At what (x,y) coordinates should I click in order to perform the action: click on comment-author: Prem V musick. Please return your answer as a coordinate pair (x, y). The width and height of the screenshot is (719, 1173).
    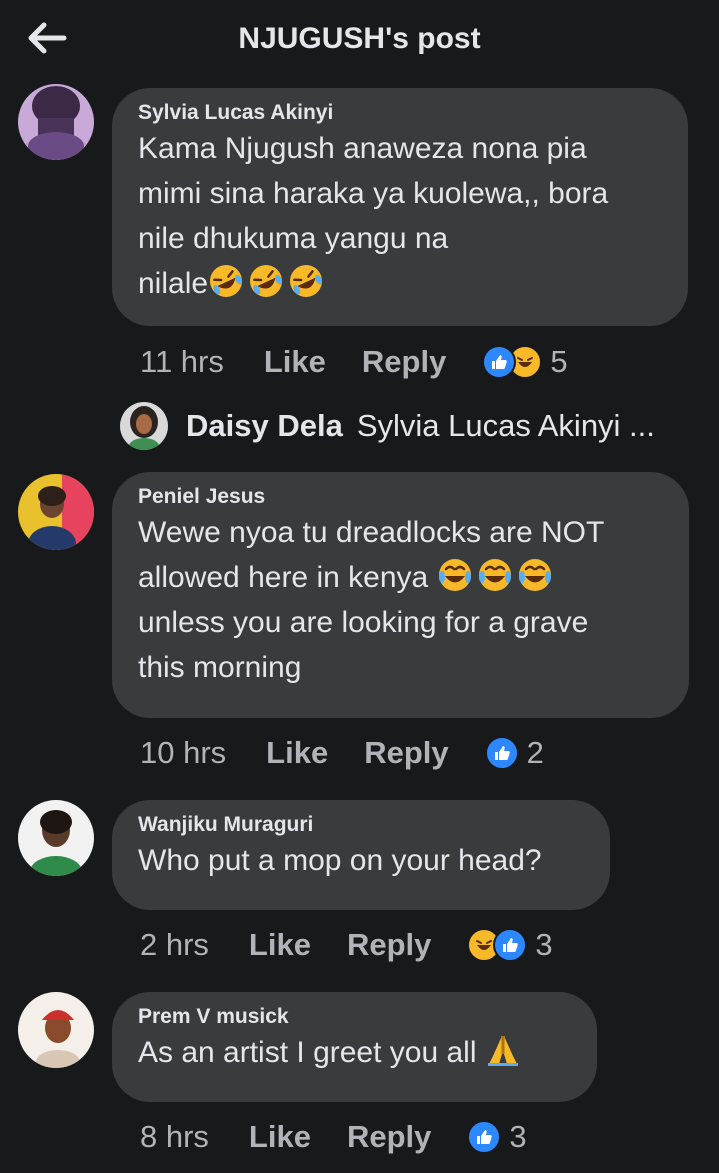
    Looking at the image, I should click on (355, 1017).